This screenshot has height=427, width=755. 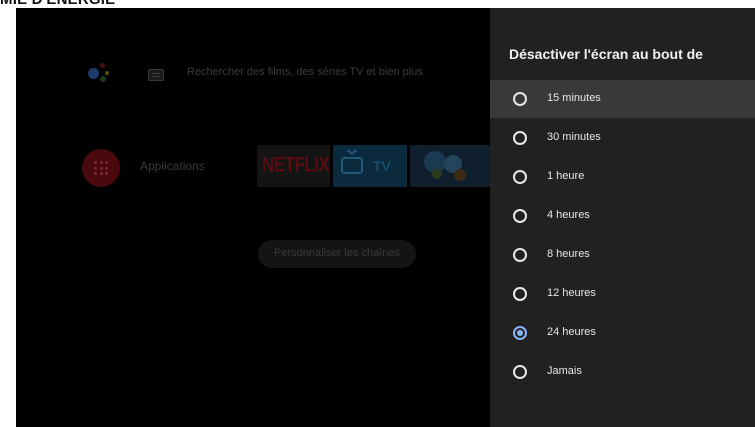 What do you see at coordinates (622, 333) in the screenshot?
I see `option-24-heures: 24 heures` at bounding box center [622, 333].